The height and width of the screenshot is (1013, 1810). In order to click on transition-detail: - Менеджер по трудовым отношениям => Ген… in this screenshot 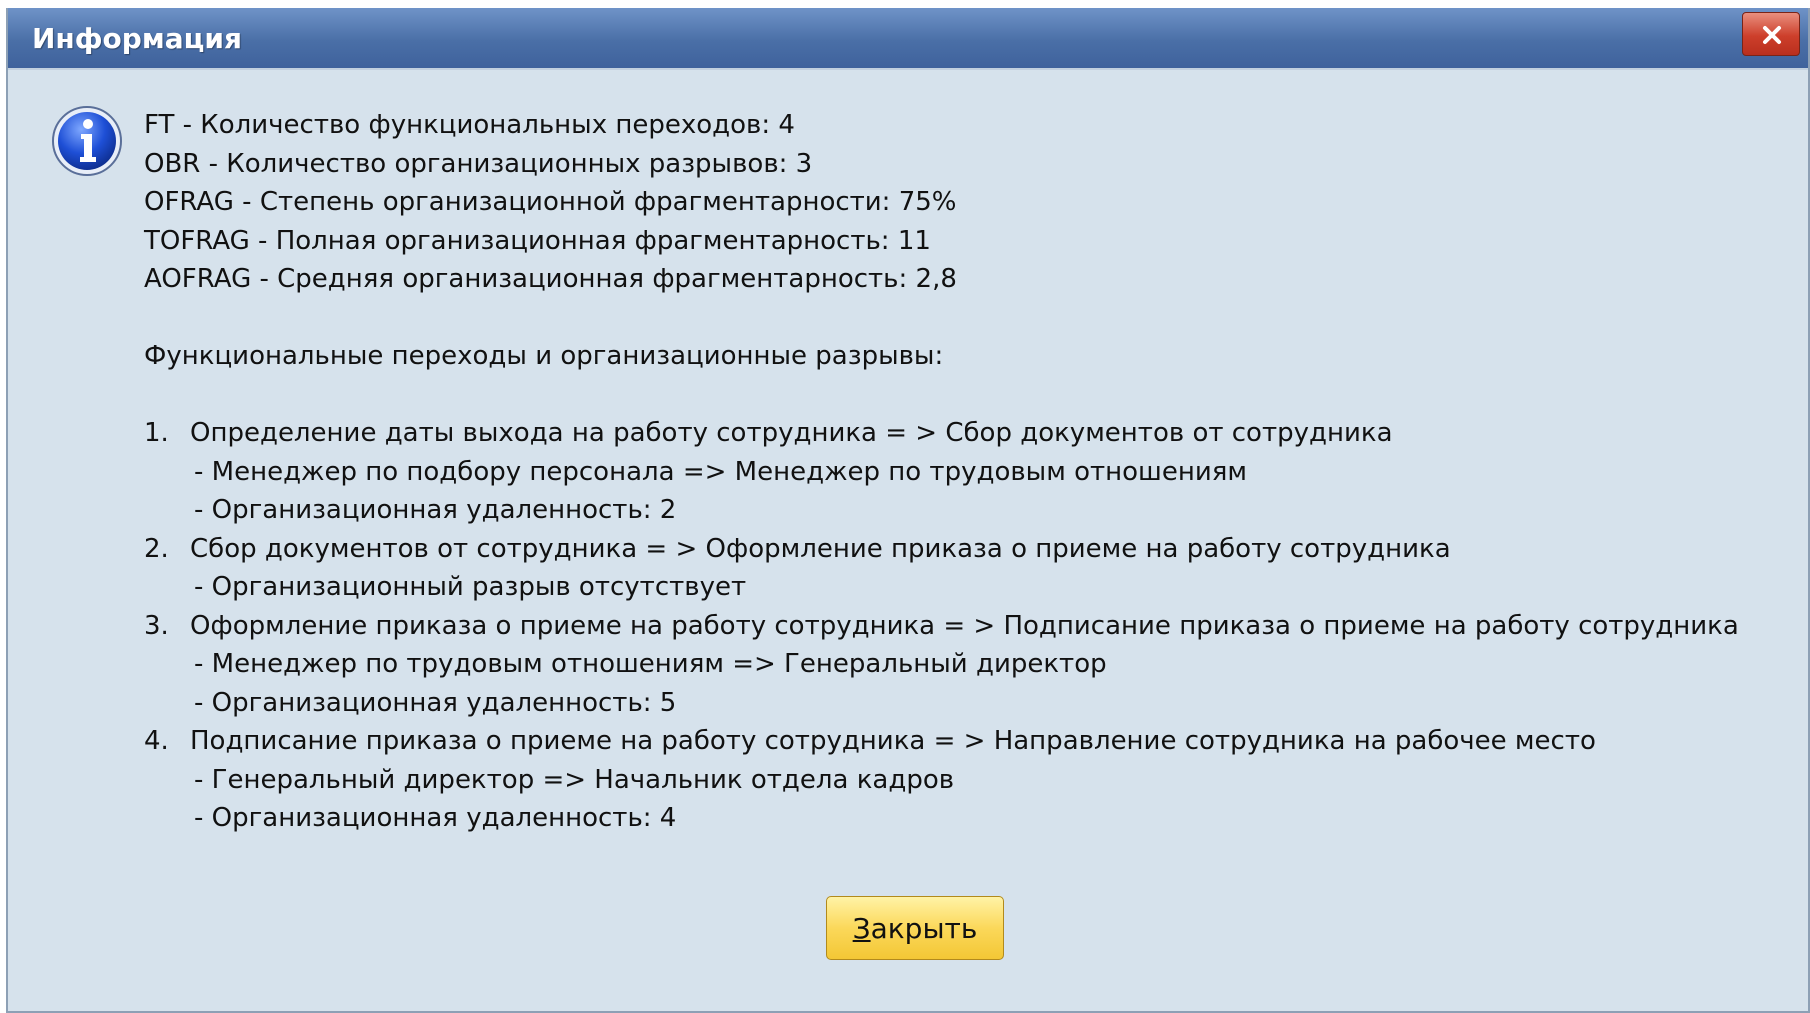, I will do `click(650, 664)`.